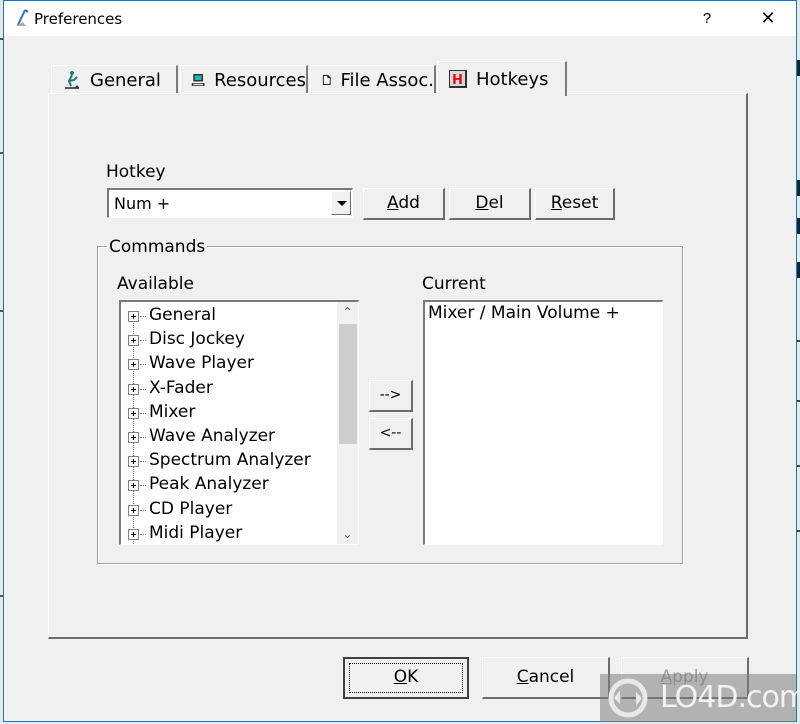  What do you see at coordinates (326, 80) in the screenshot?
I see `document-icon` at bounding box center [326, 80].